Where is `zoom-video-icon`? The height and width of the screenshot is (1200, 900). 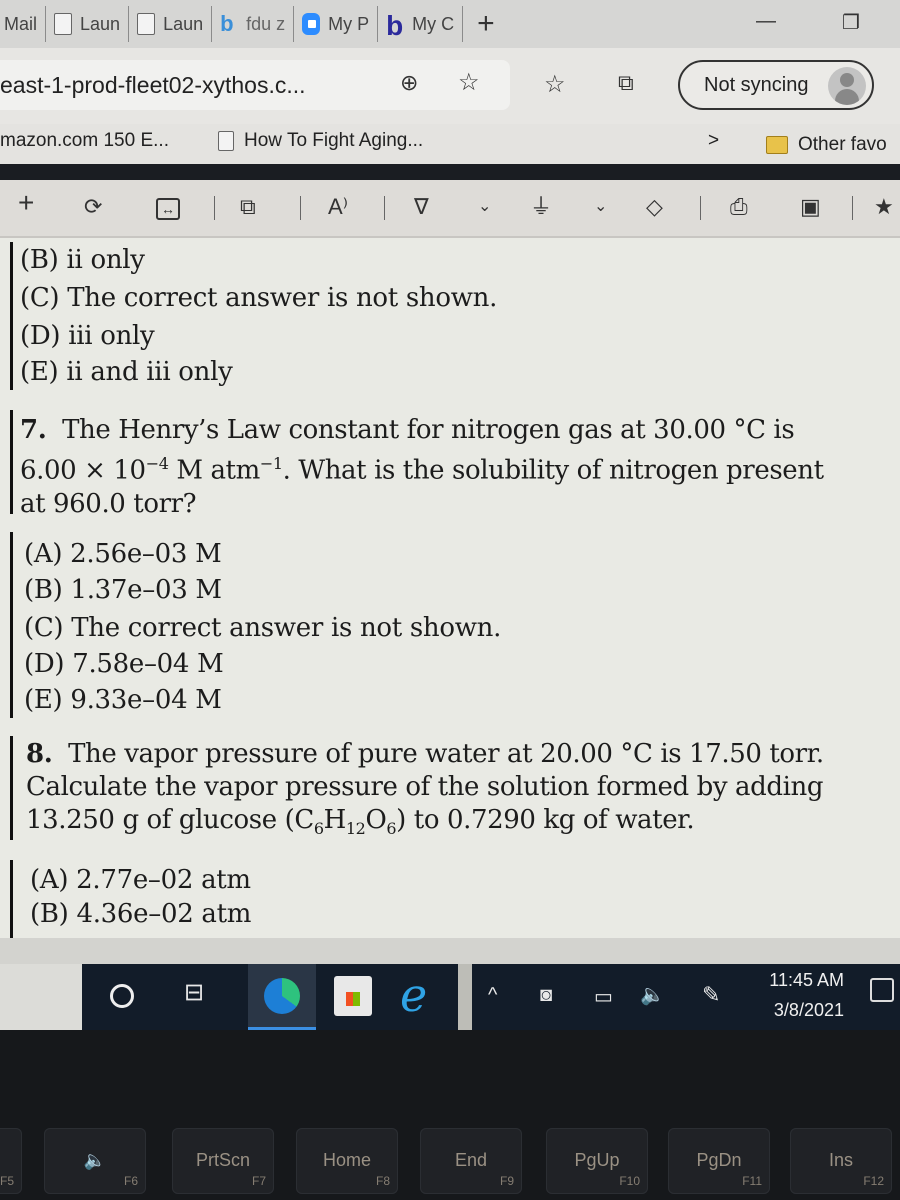
zoom-video-icon is located at coordinates (311, 24).